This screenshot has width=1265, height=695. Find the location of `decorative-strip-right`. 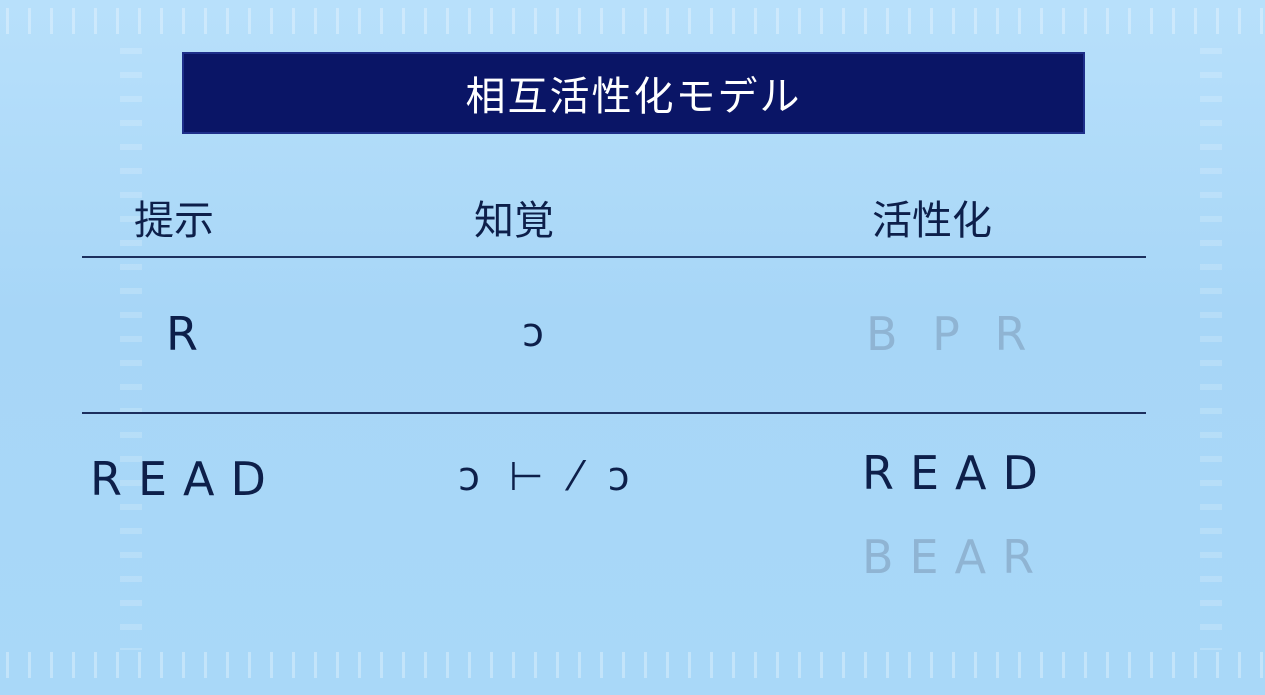

decorative-strip-right is located at coordinates (1211, 340).